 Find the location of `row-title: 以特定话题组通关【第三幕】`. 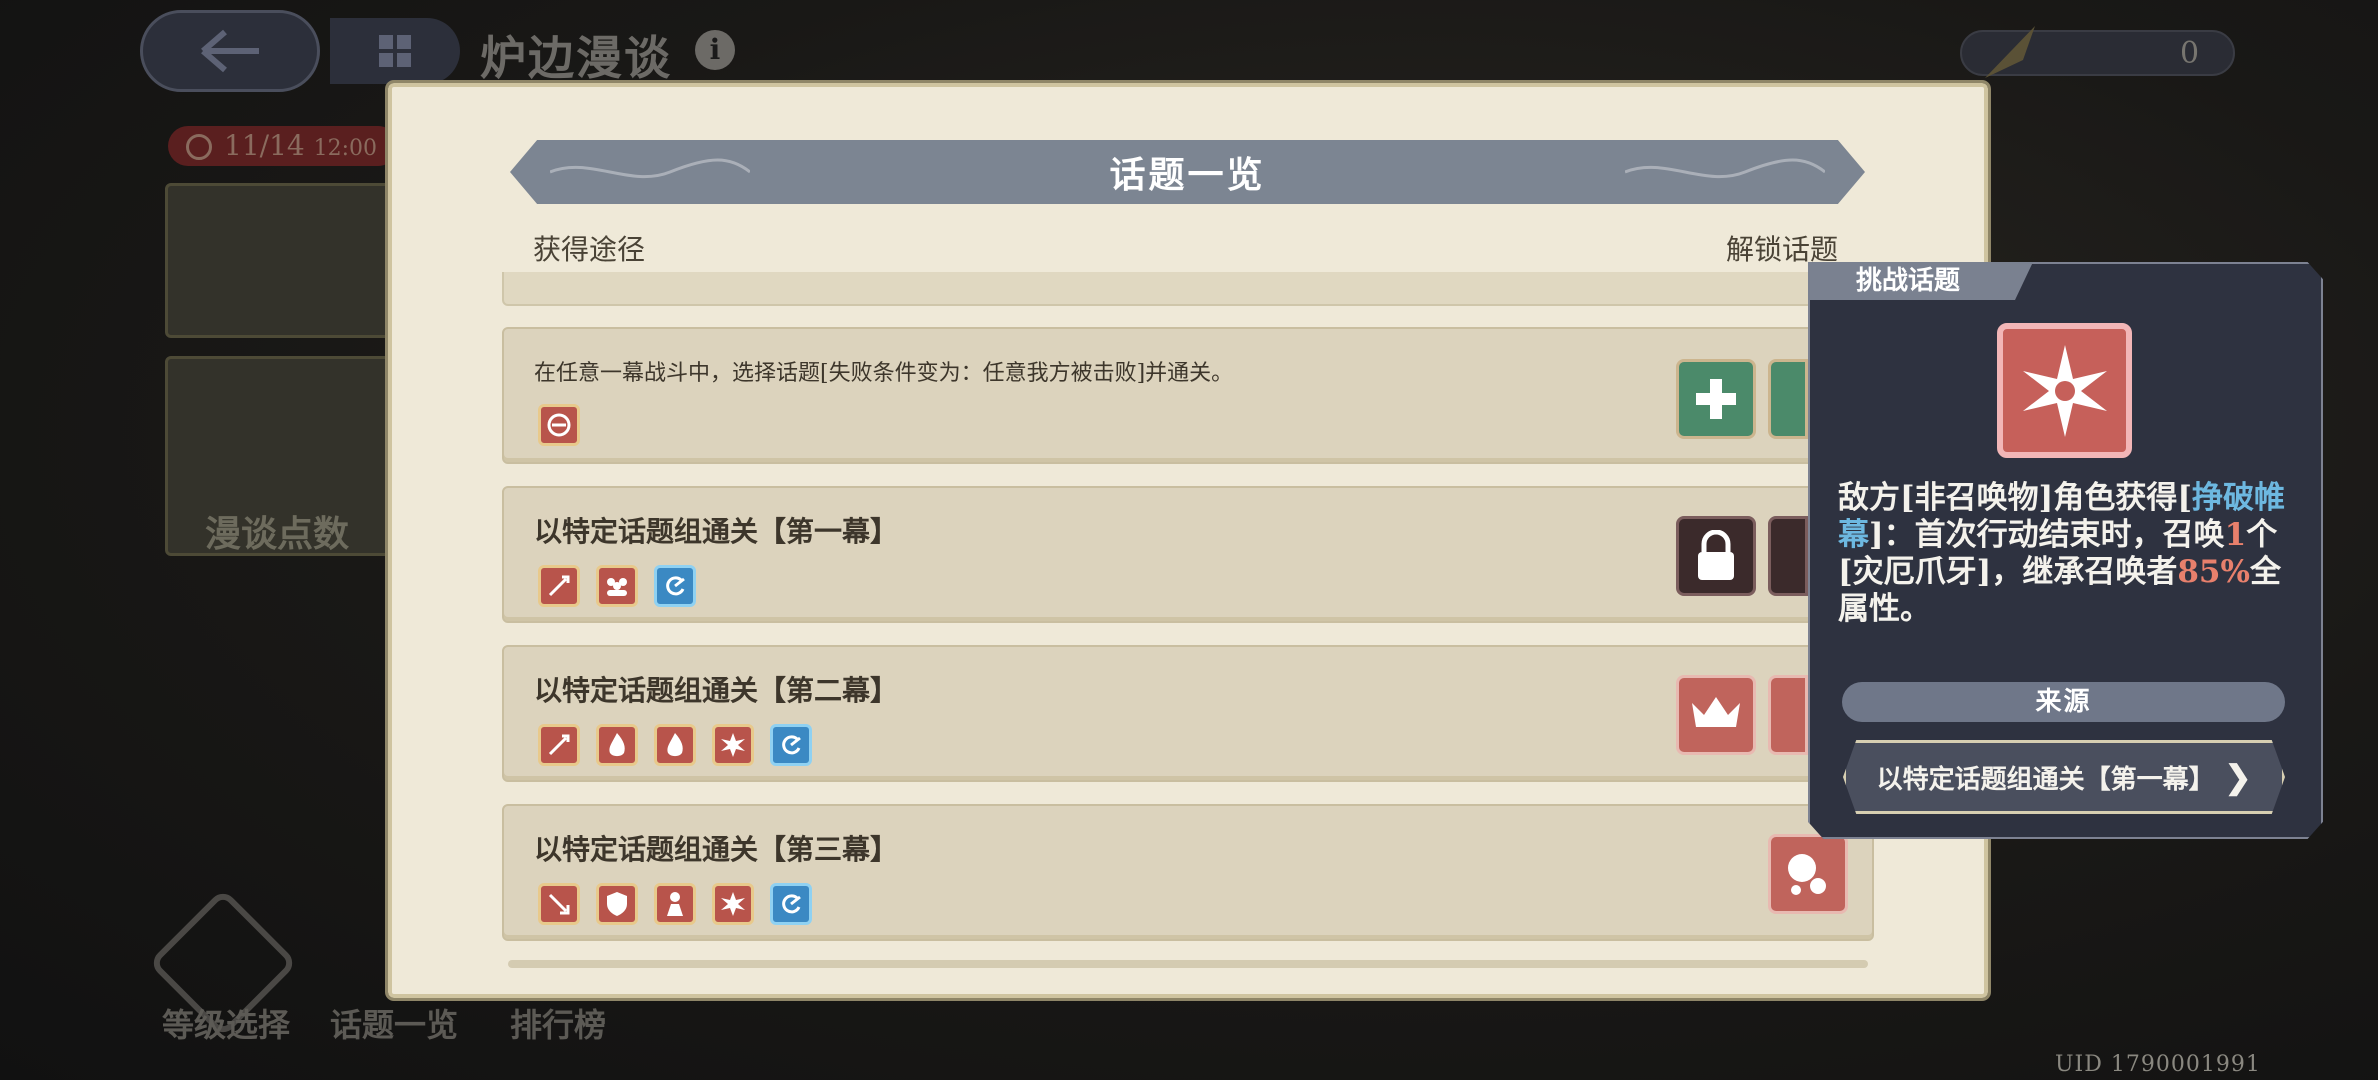

row-title: 以特定话题组通关【第三幕】 is located at coordinates (716, 849).